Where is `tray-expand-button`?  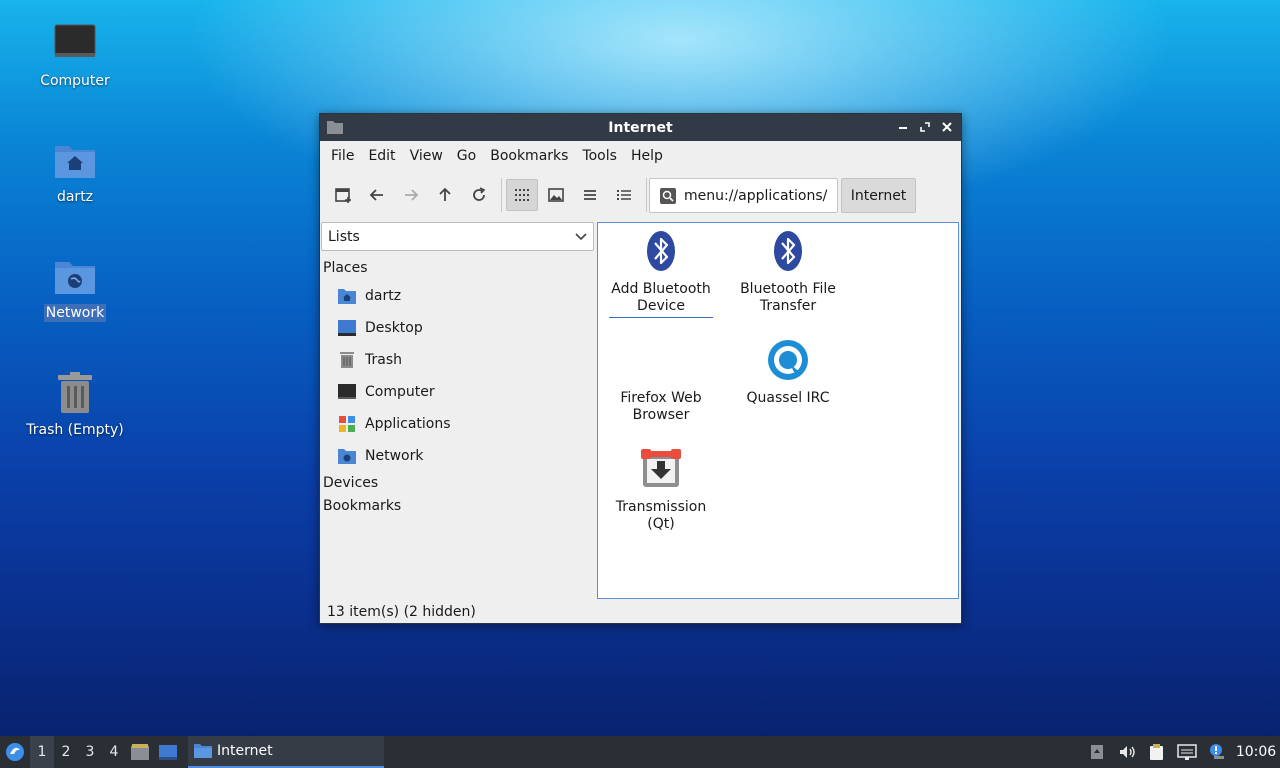 tray-expand-button is located at coordinates (1097, 752).